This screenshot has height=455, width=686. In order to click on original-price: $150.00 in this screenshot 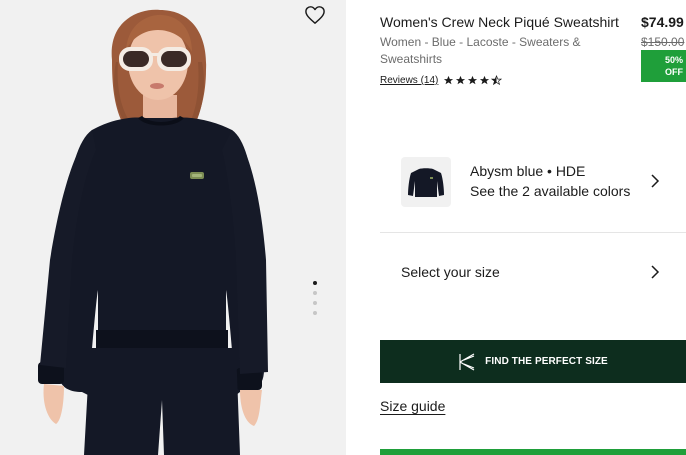, I will do `click(663, 42)`.